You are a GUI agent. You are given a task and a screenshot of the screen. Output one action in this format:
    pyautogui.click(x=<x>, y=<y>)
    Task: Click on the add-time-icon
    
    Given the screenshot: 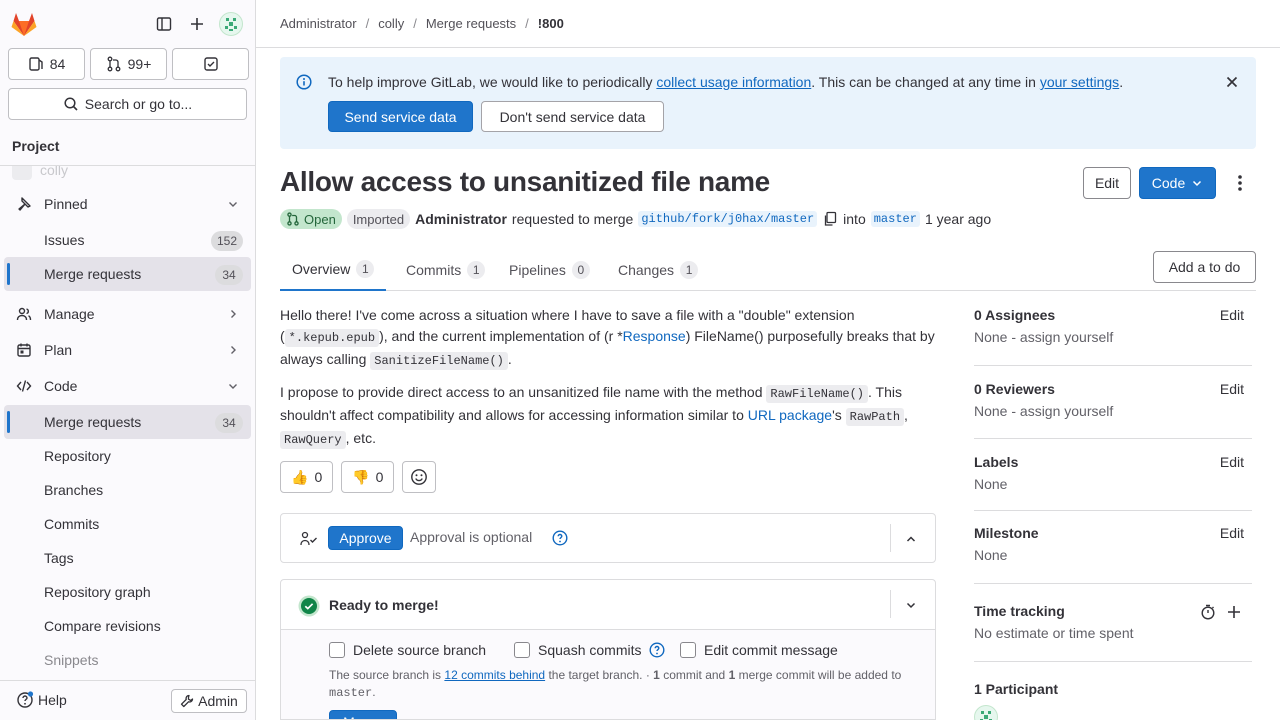 What is the action you would take?
    pyautogui.click(x=1234, y=612)
    